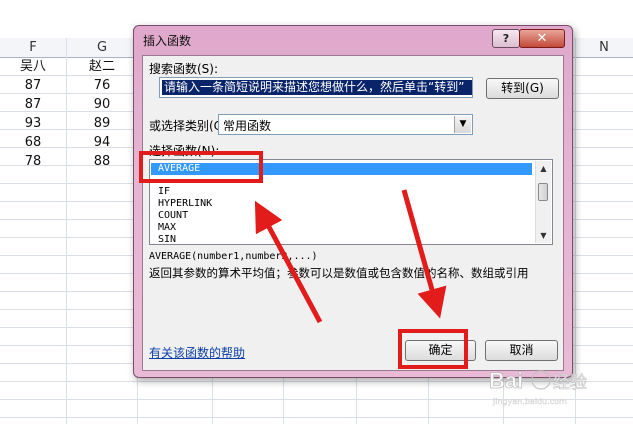 The height and width of the screenshot is (424, 633). What do you see at coordinates (506, 380) in the screenshot?
I see `svg-text: Bai` at bounding box center [506, 380].